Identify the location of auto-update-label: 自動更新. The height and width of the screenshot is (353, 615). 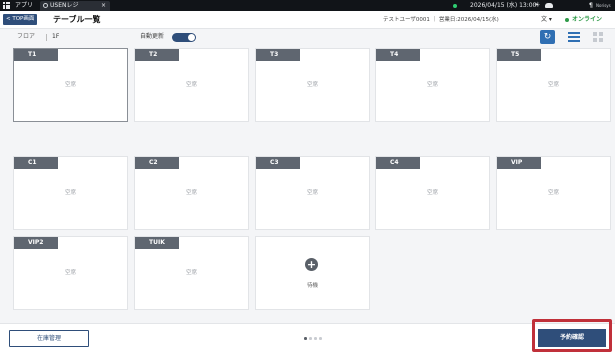
(152, 36).